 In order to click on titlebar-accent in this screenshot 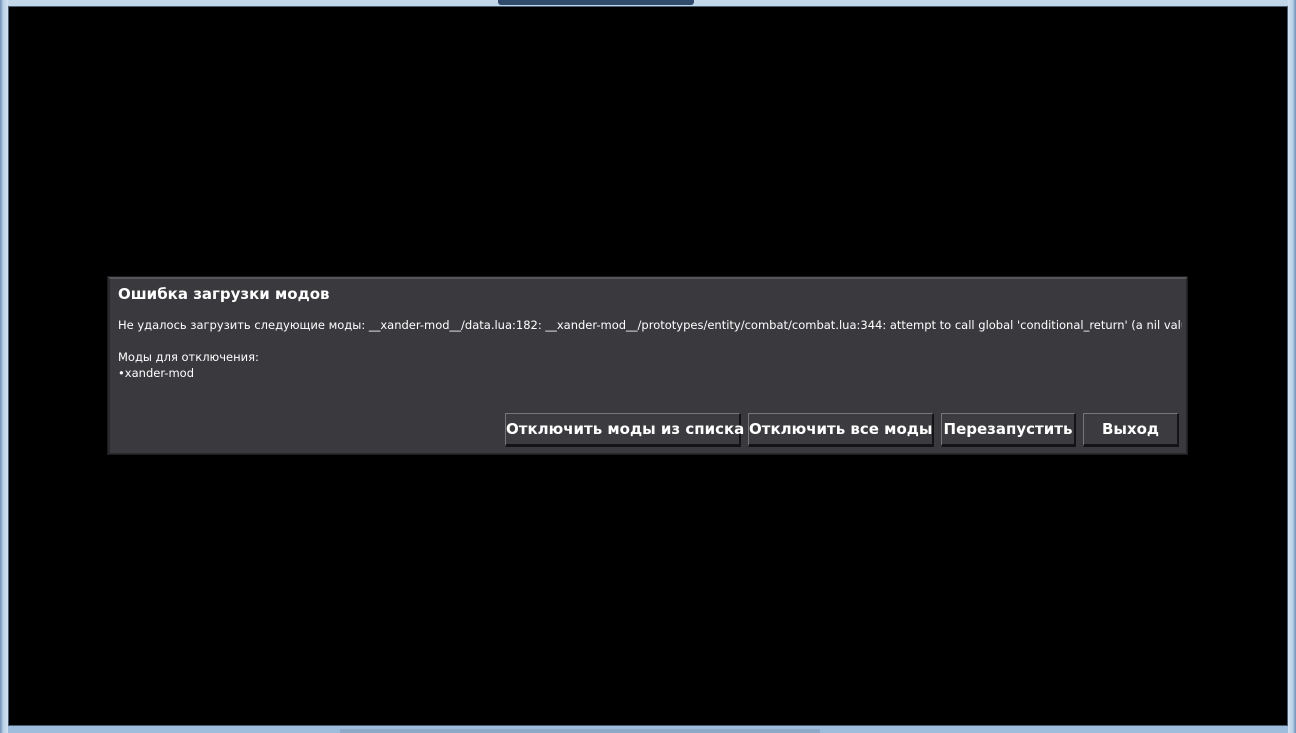, I will do `click(596, 2)`.